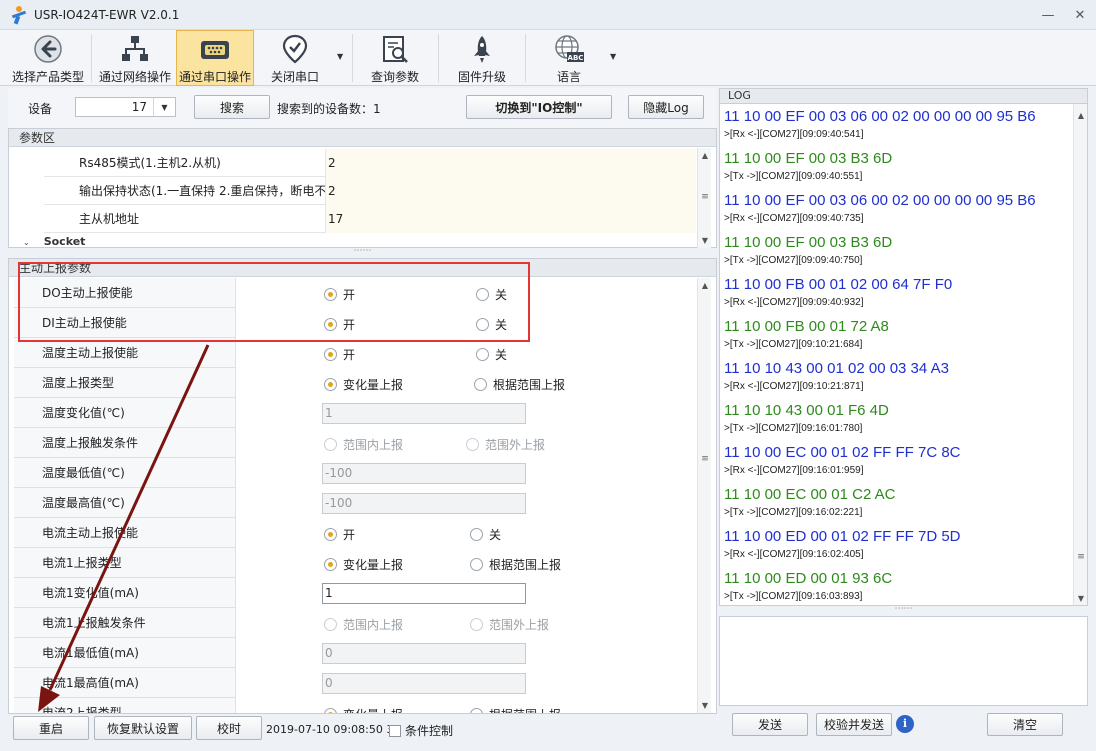 The height and width of the screenshot is (751, 1096). I want to click on param-row: Rs485模式(1.主机2.从机) 2, so click(370, 163).